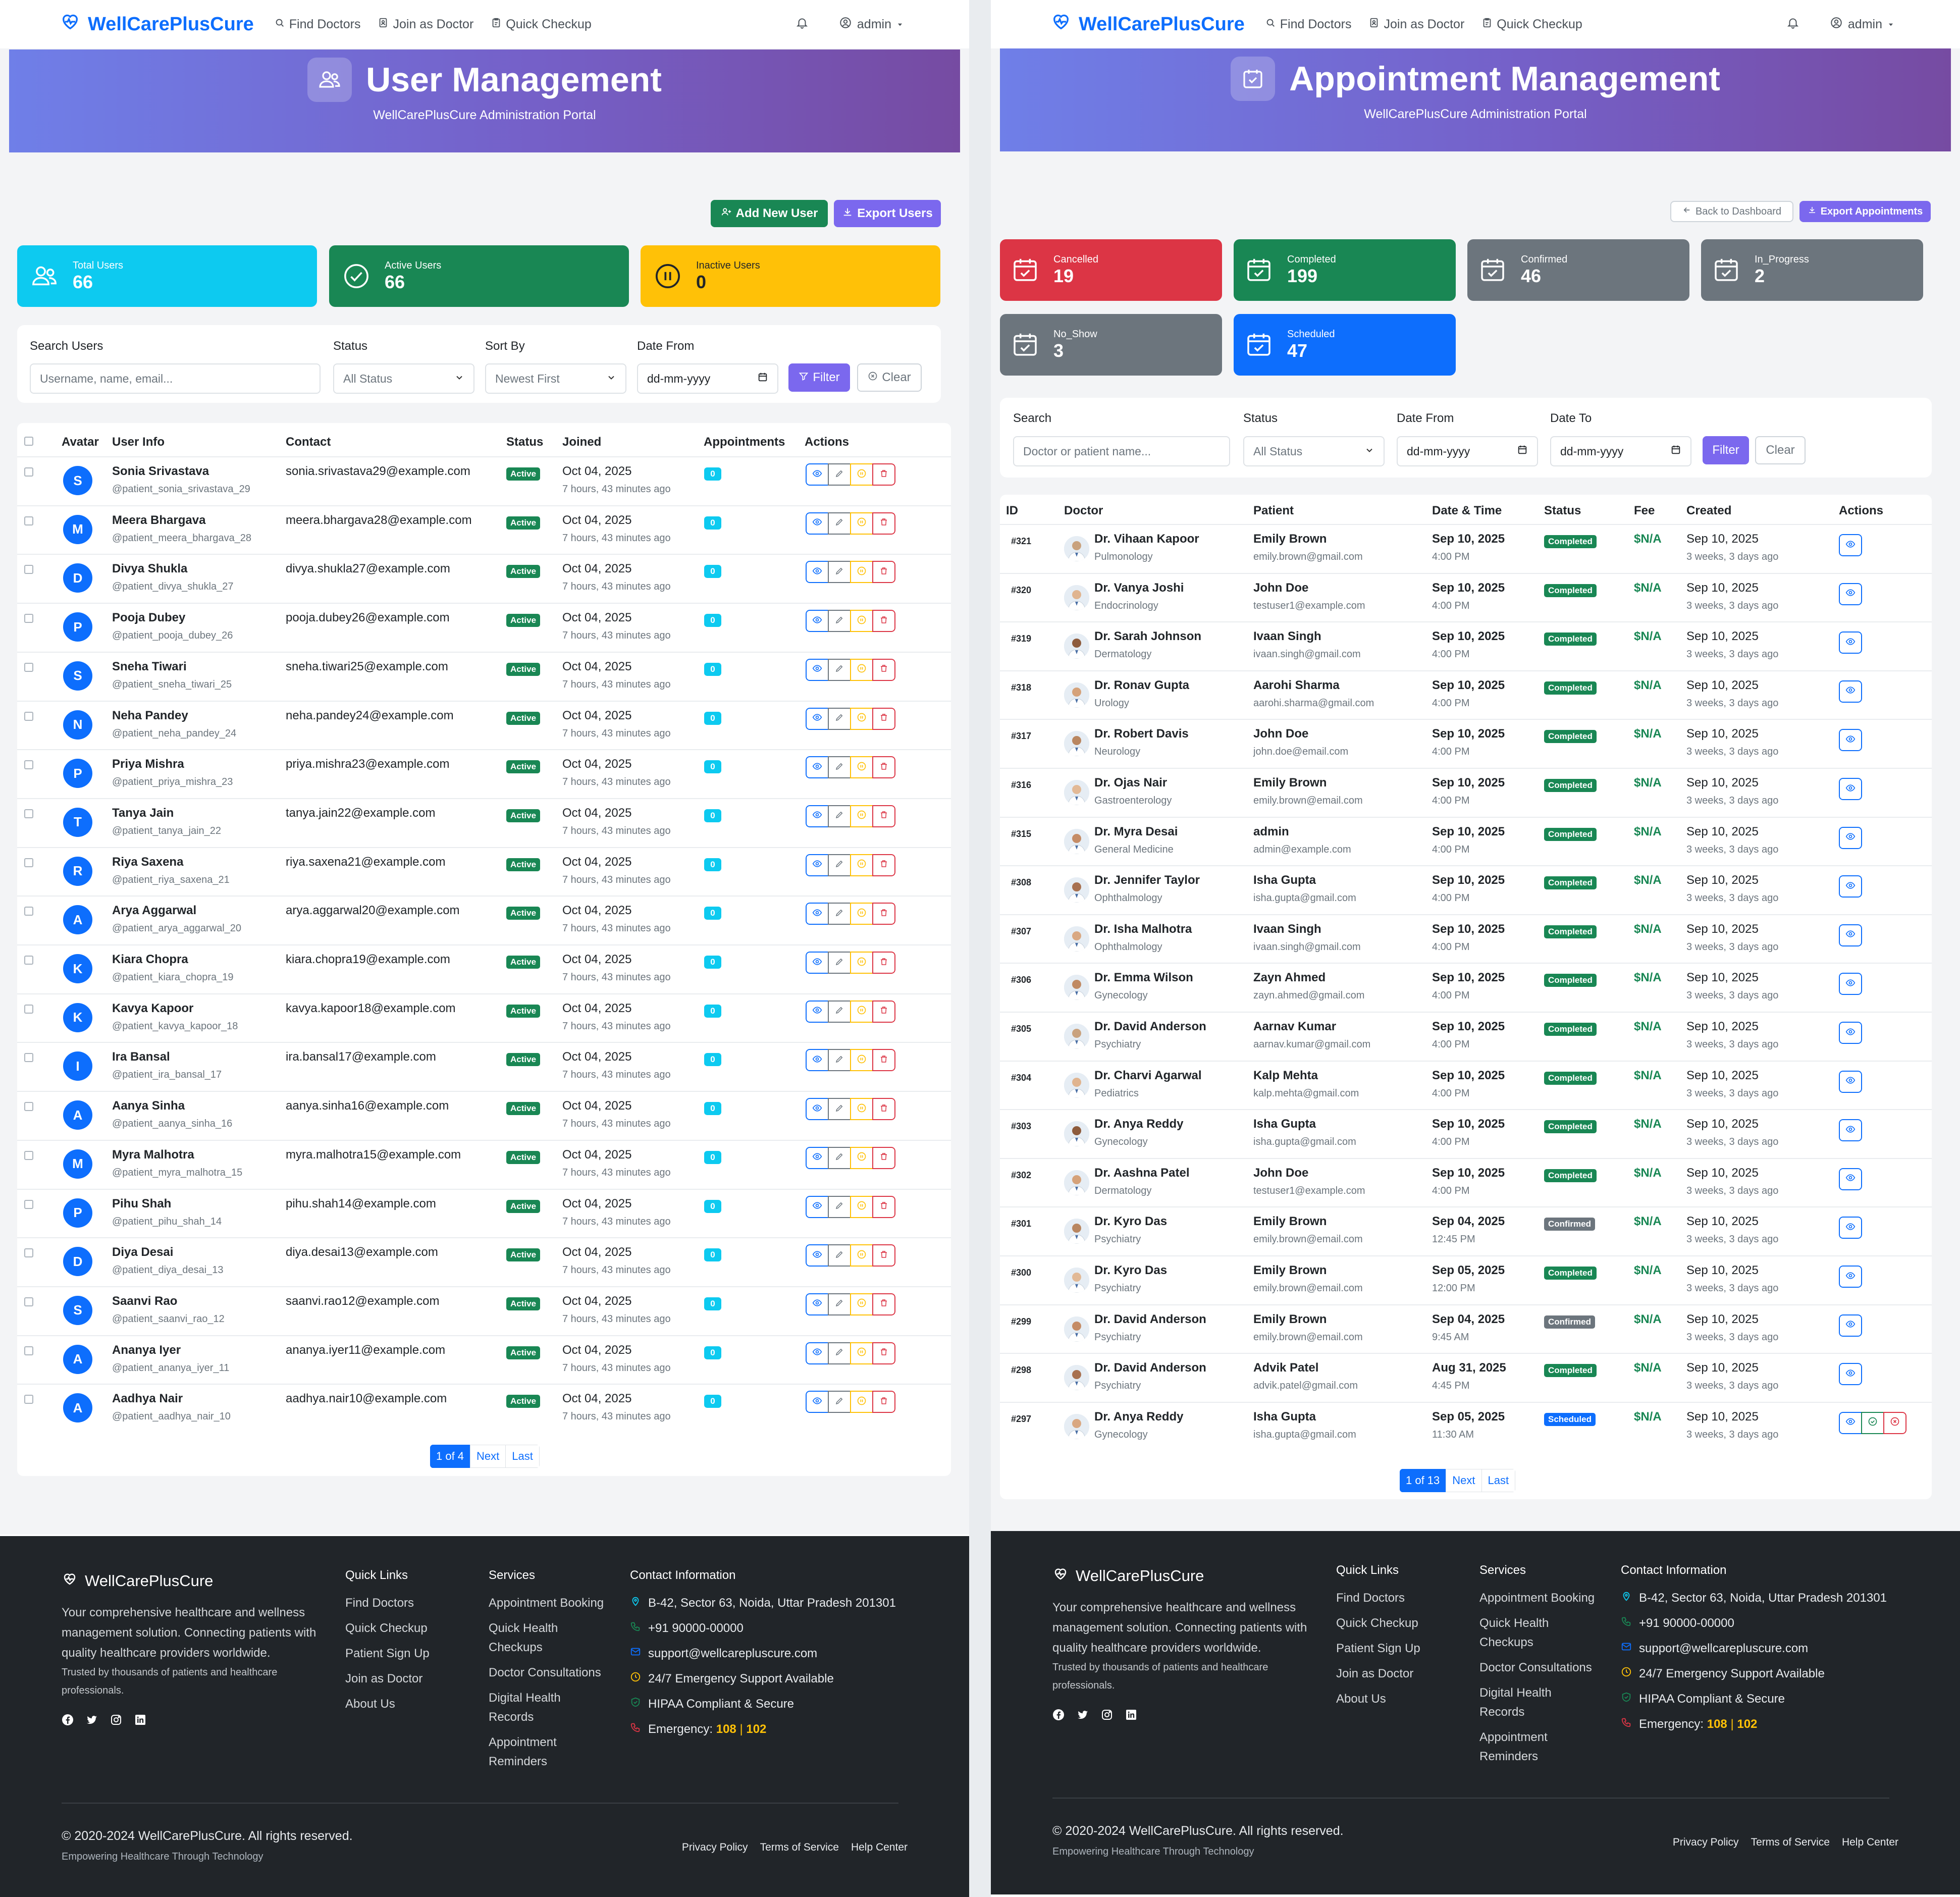 The height and width of the screenshot is (1897, 1960). Describe the element at coordinates (116, 1721) in the screenshot. I see `instagram-icon` at that location.